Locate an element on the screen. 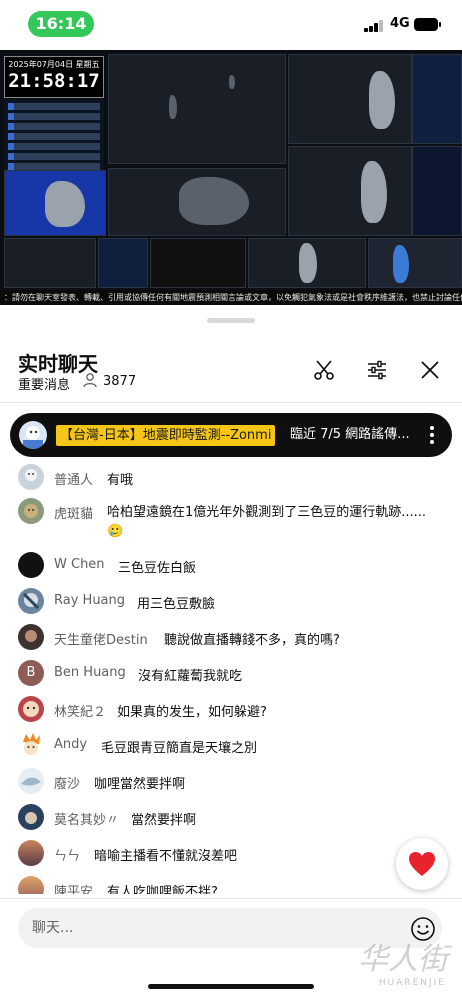 This screenshot has width=462, height=1000. video-taiwan-map-panel is located at coordinates (350, 99).